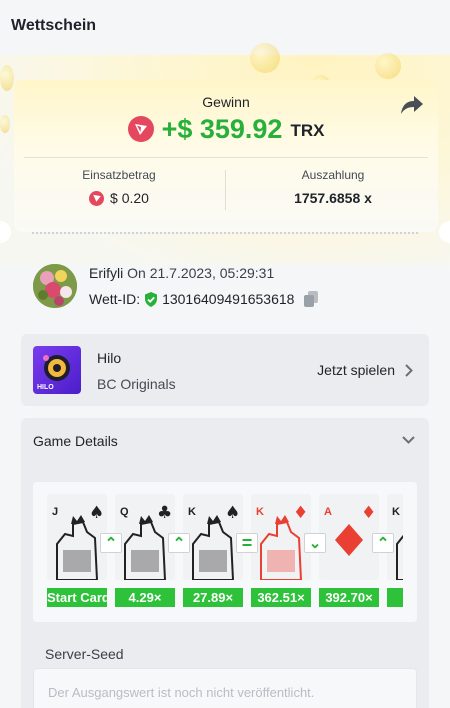 The height and width of the screenshot is (708, 450). I want to click on chevron-right-icon, so click(409, 370).